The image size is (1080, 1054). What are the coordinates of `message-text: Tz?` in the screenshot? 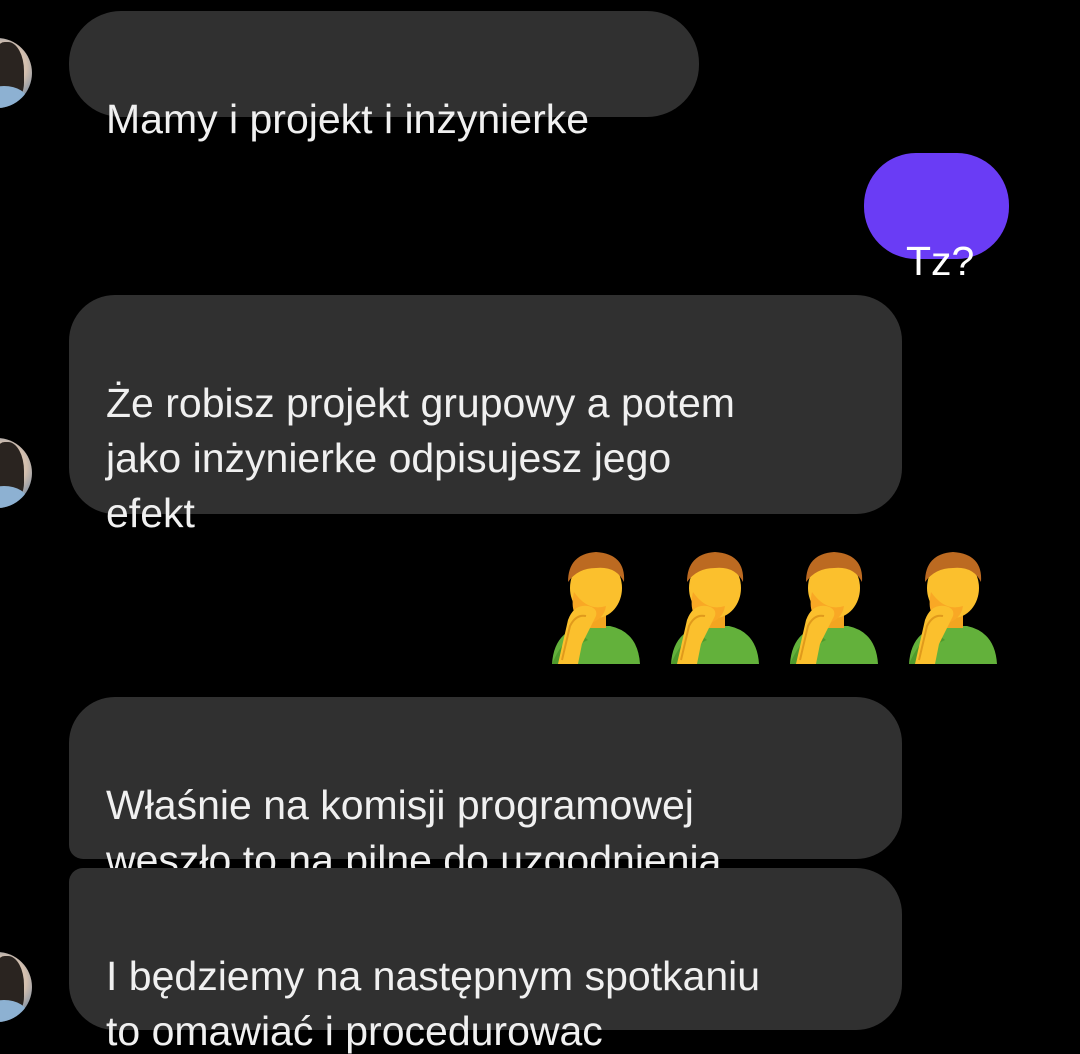 It's located at (940, 261).